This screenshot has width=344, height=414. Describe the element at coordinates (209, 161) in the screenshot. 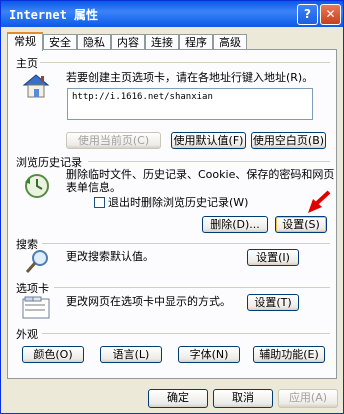

I see `history-divider` at that location.